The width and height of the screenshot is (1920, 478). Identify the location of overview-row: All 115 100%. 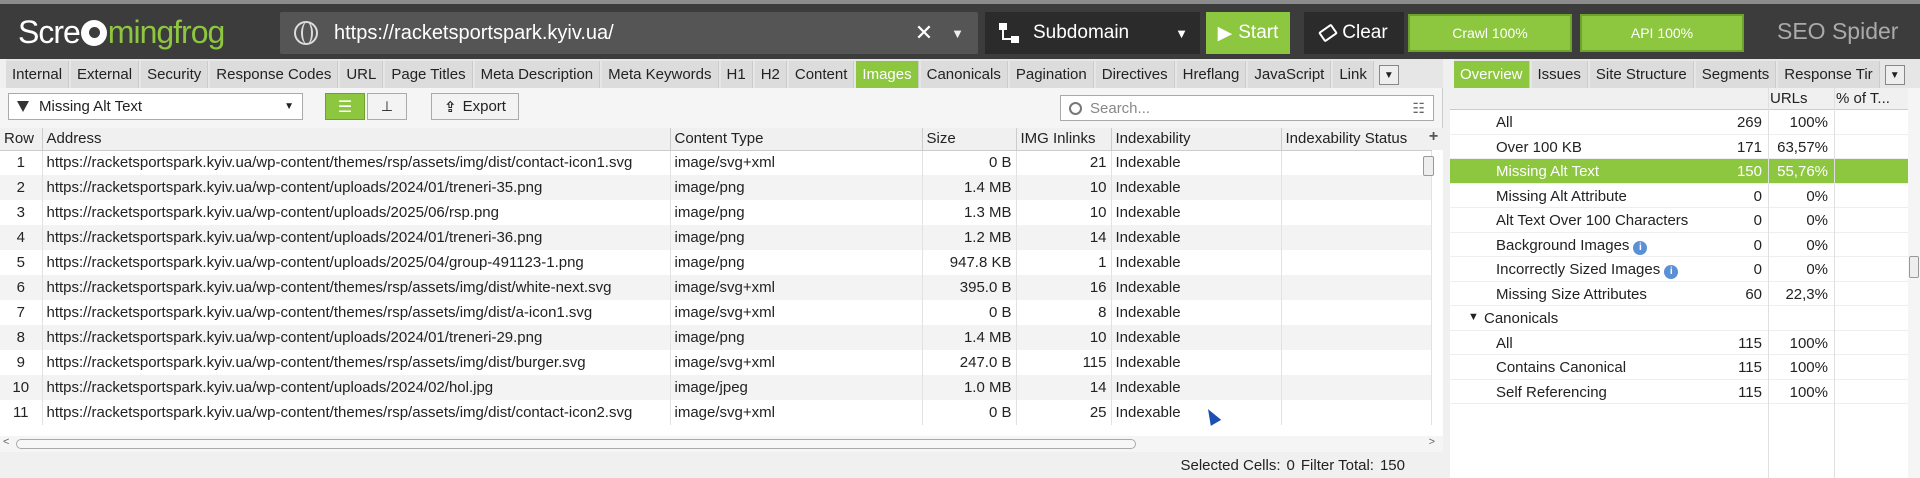
(1680, 343).